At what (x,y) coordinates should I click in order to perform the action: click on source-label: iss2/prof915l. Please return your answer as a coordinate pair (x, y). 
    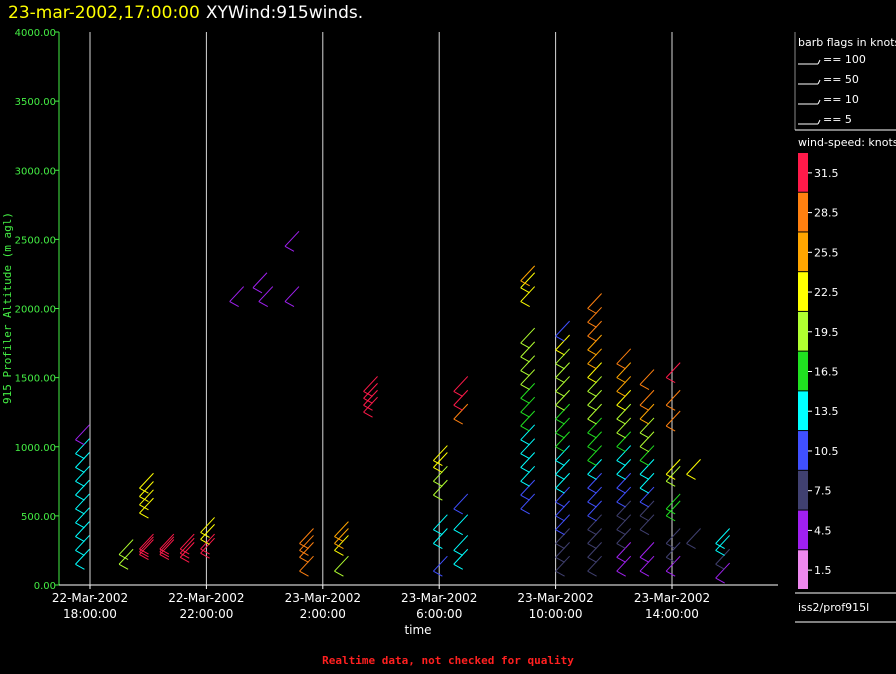
    Looking at the image, I should click on (833, 607).